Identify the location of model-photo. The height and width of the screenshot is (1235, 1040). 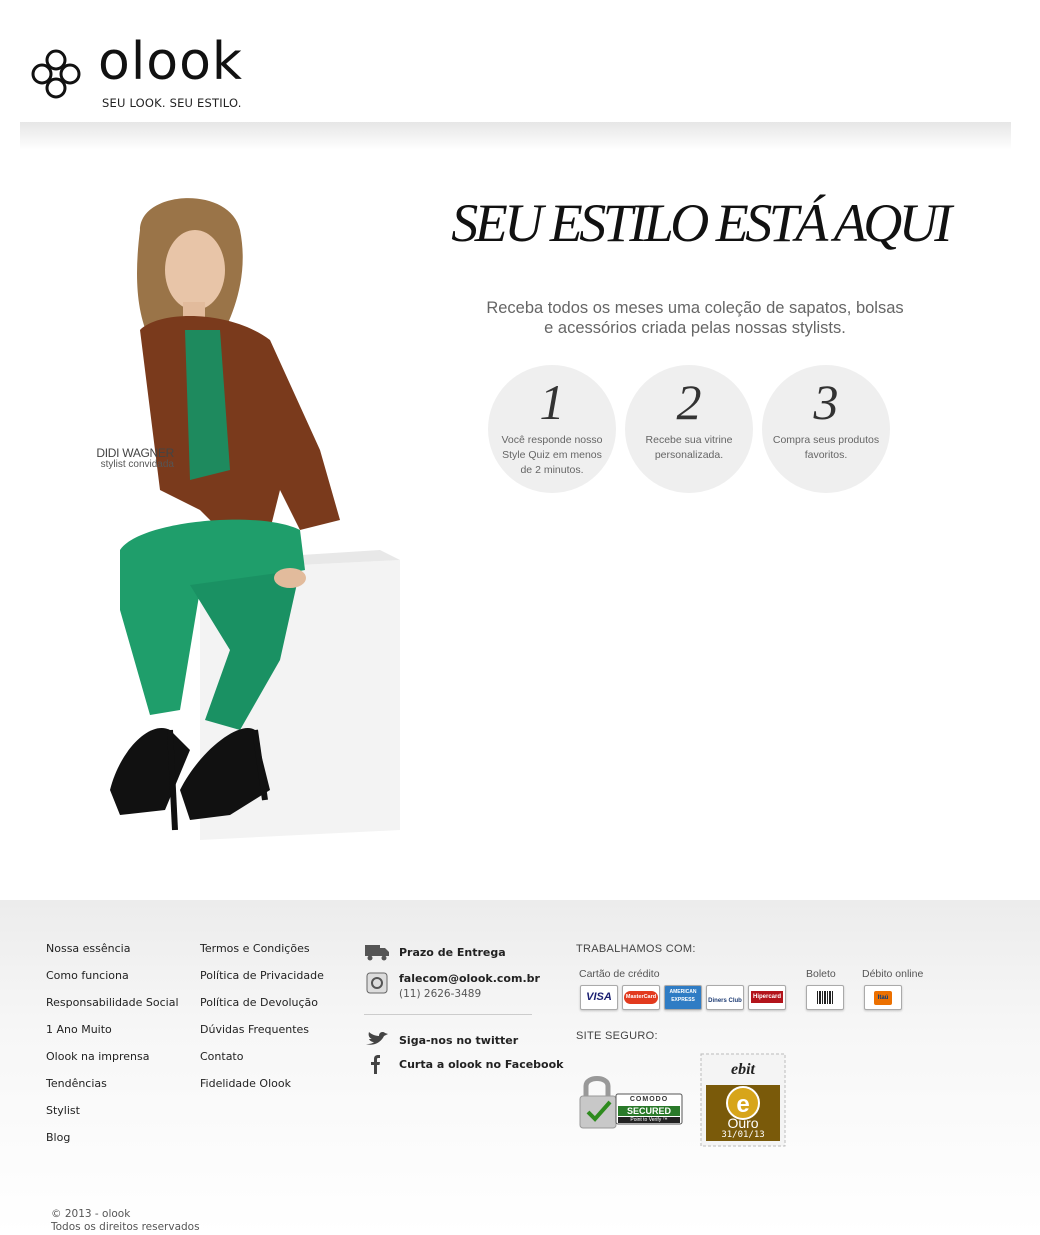
(255, 519).